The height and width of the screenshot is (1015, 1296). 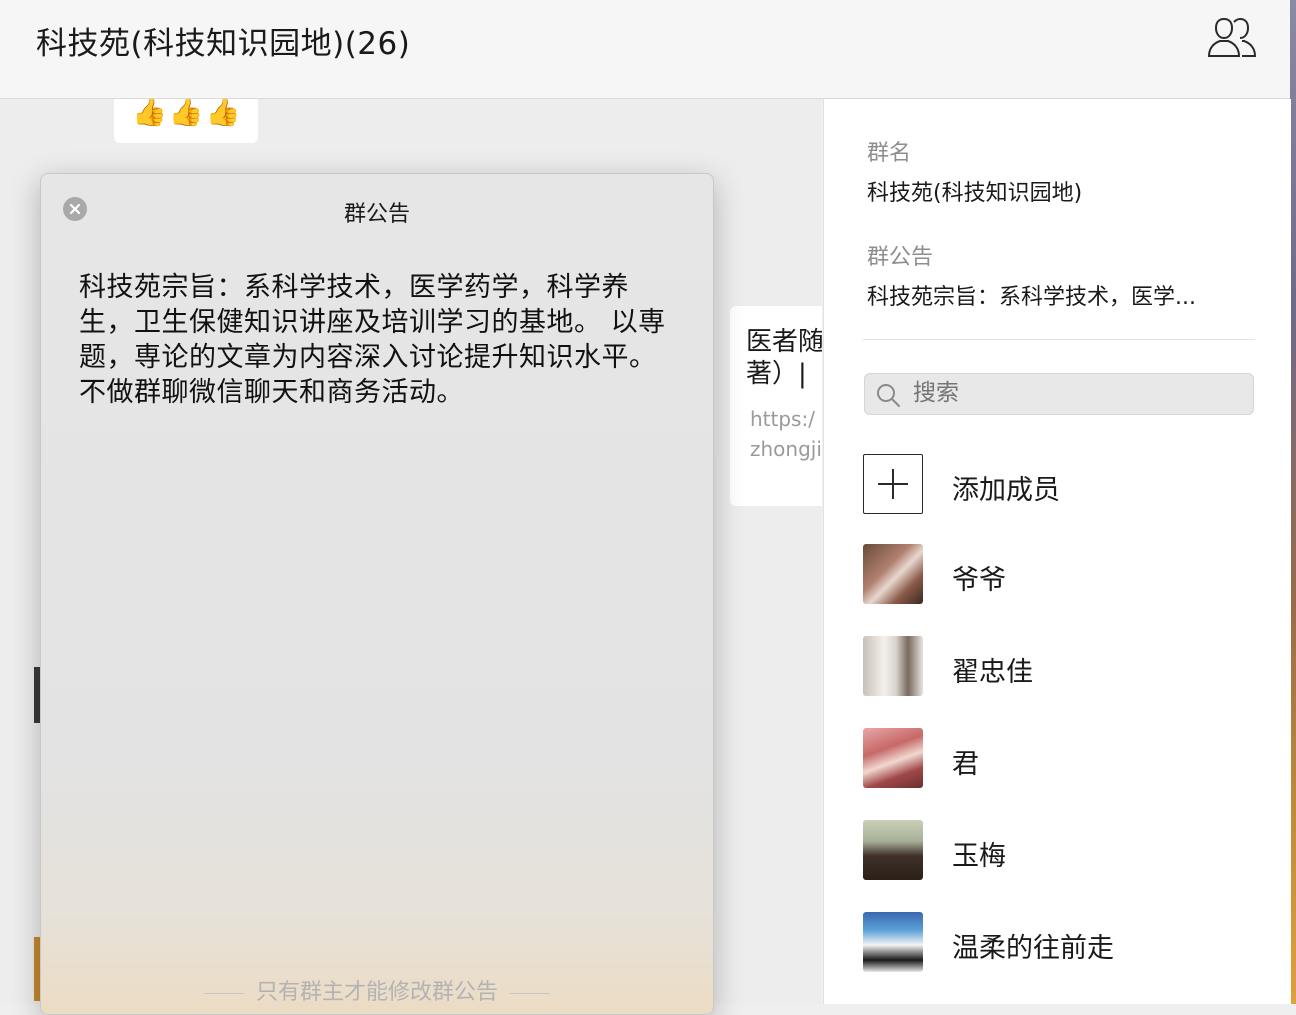 I want to click on link-card-title: 医者随 著）|, so click(x=784, y=358).